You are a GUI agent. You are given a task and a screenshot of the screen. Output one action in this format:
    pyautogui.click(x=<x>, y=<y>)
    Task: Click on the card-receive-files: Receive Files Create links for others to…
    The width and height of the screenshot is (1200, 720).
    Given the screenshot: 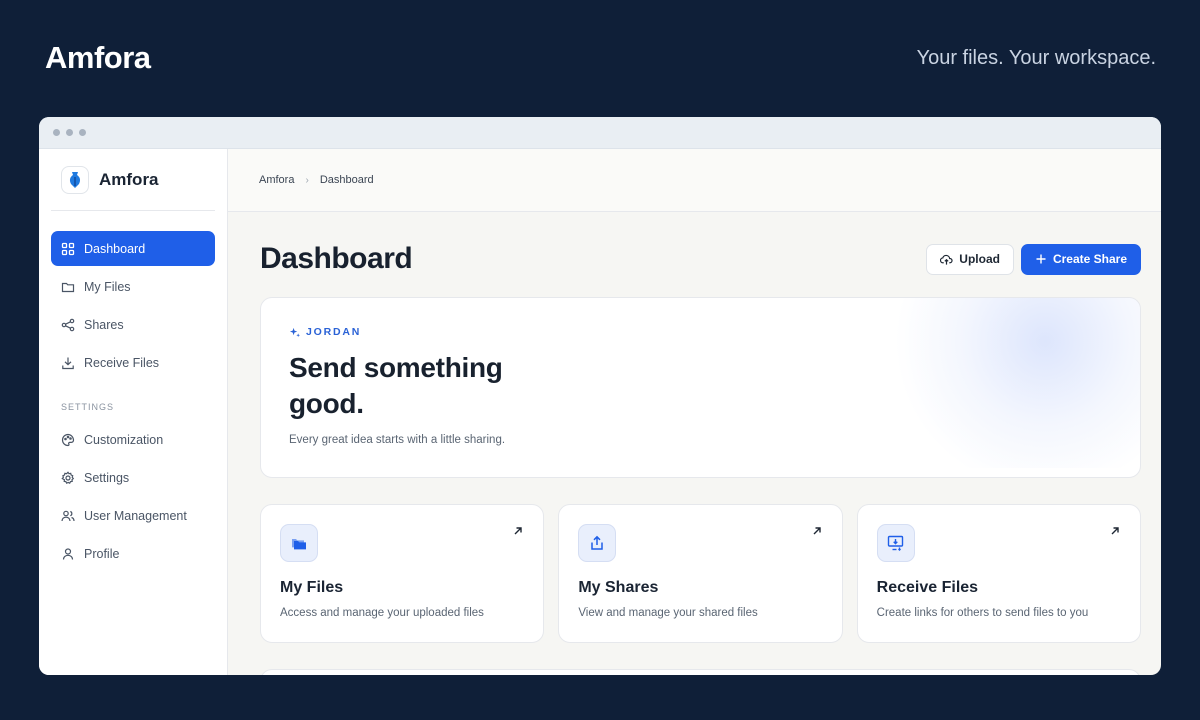 What is the action you would take?
    pyautogui.click(x=998, y=573)
    